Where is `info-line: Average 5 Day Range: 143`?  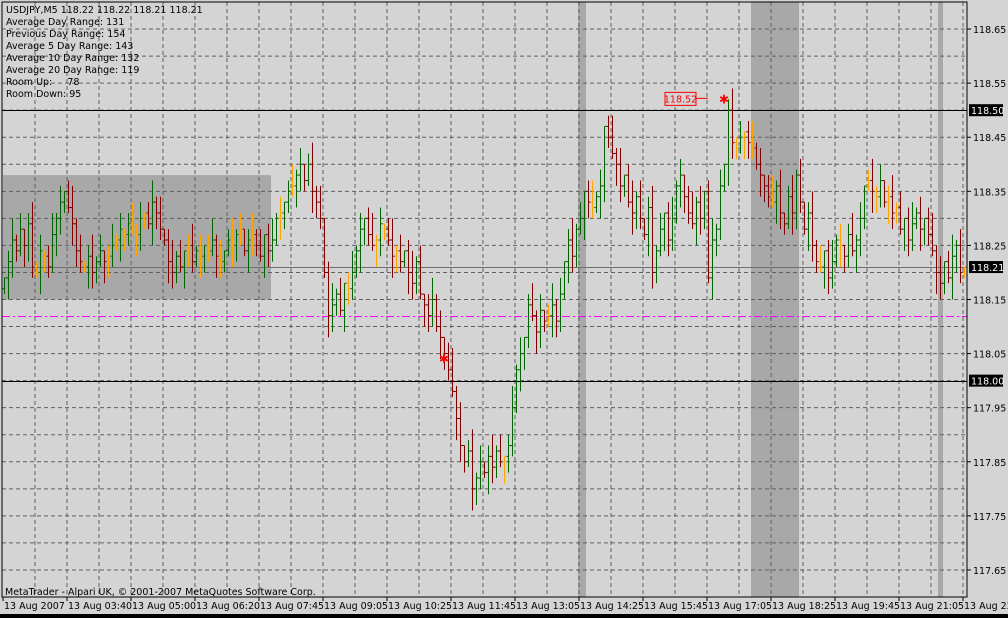 info-line: Average 5 Day Range: 143 is located at coordinates (69, 46).